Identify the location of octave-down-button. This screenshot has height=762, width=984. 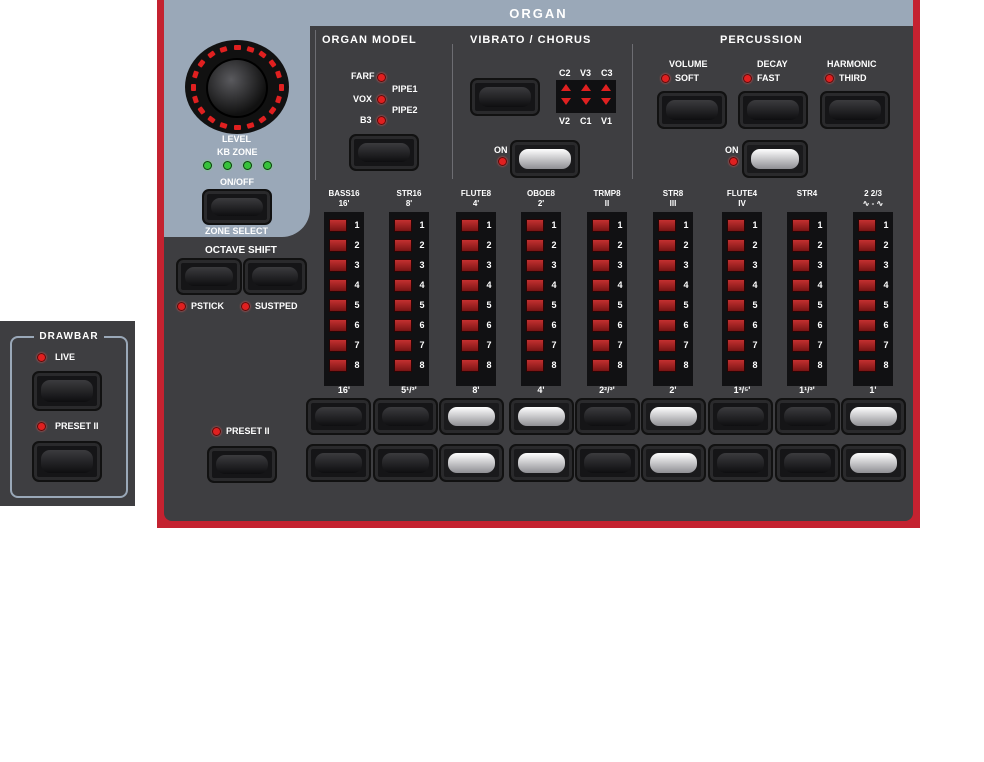
(209, 276).